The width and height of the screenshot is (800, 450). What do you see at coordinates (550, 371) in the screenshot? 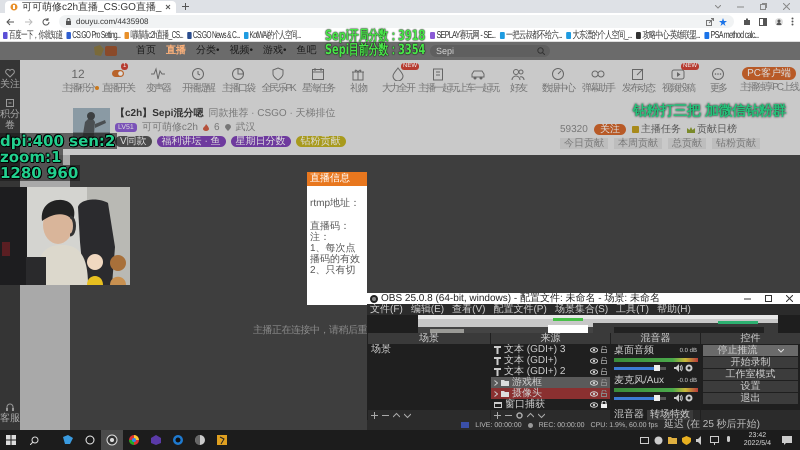
I see `source-item: 文本 (GDI+) 2` at bounding box center [550, 371].